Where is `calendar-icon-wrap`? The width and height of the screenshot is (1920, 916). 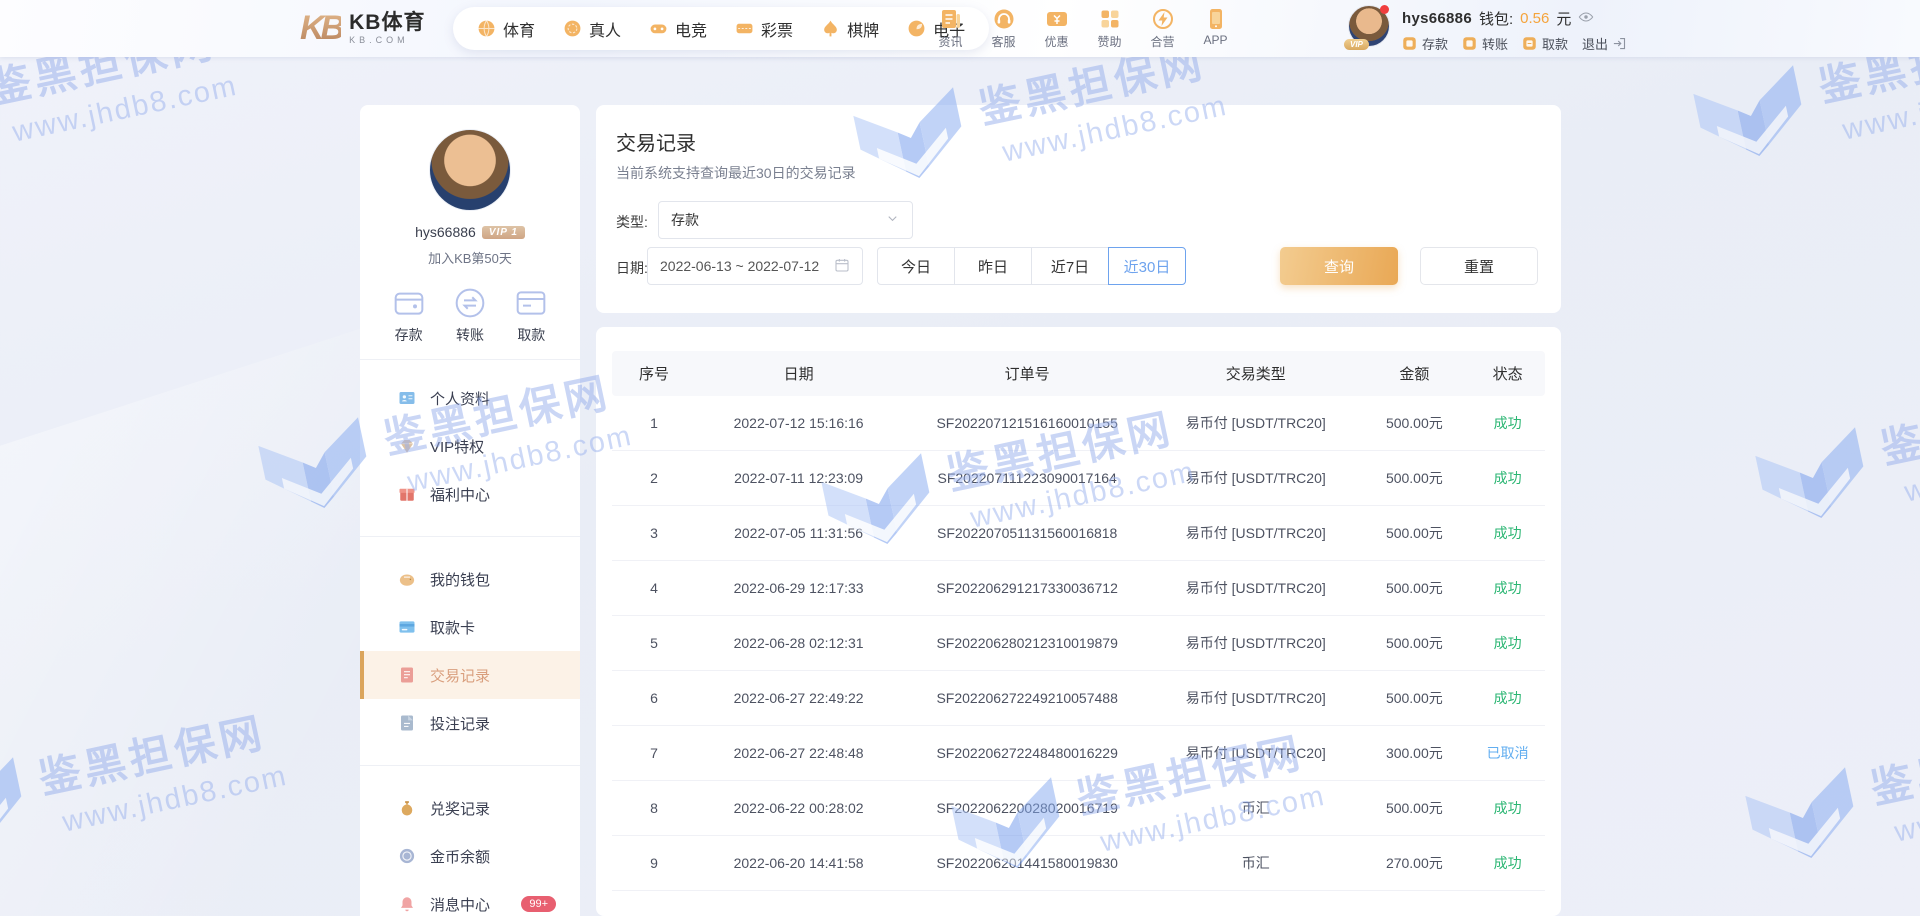
calendar-icon-wrap is located at coordinates (842, 266).